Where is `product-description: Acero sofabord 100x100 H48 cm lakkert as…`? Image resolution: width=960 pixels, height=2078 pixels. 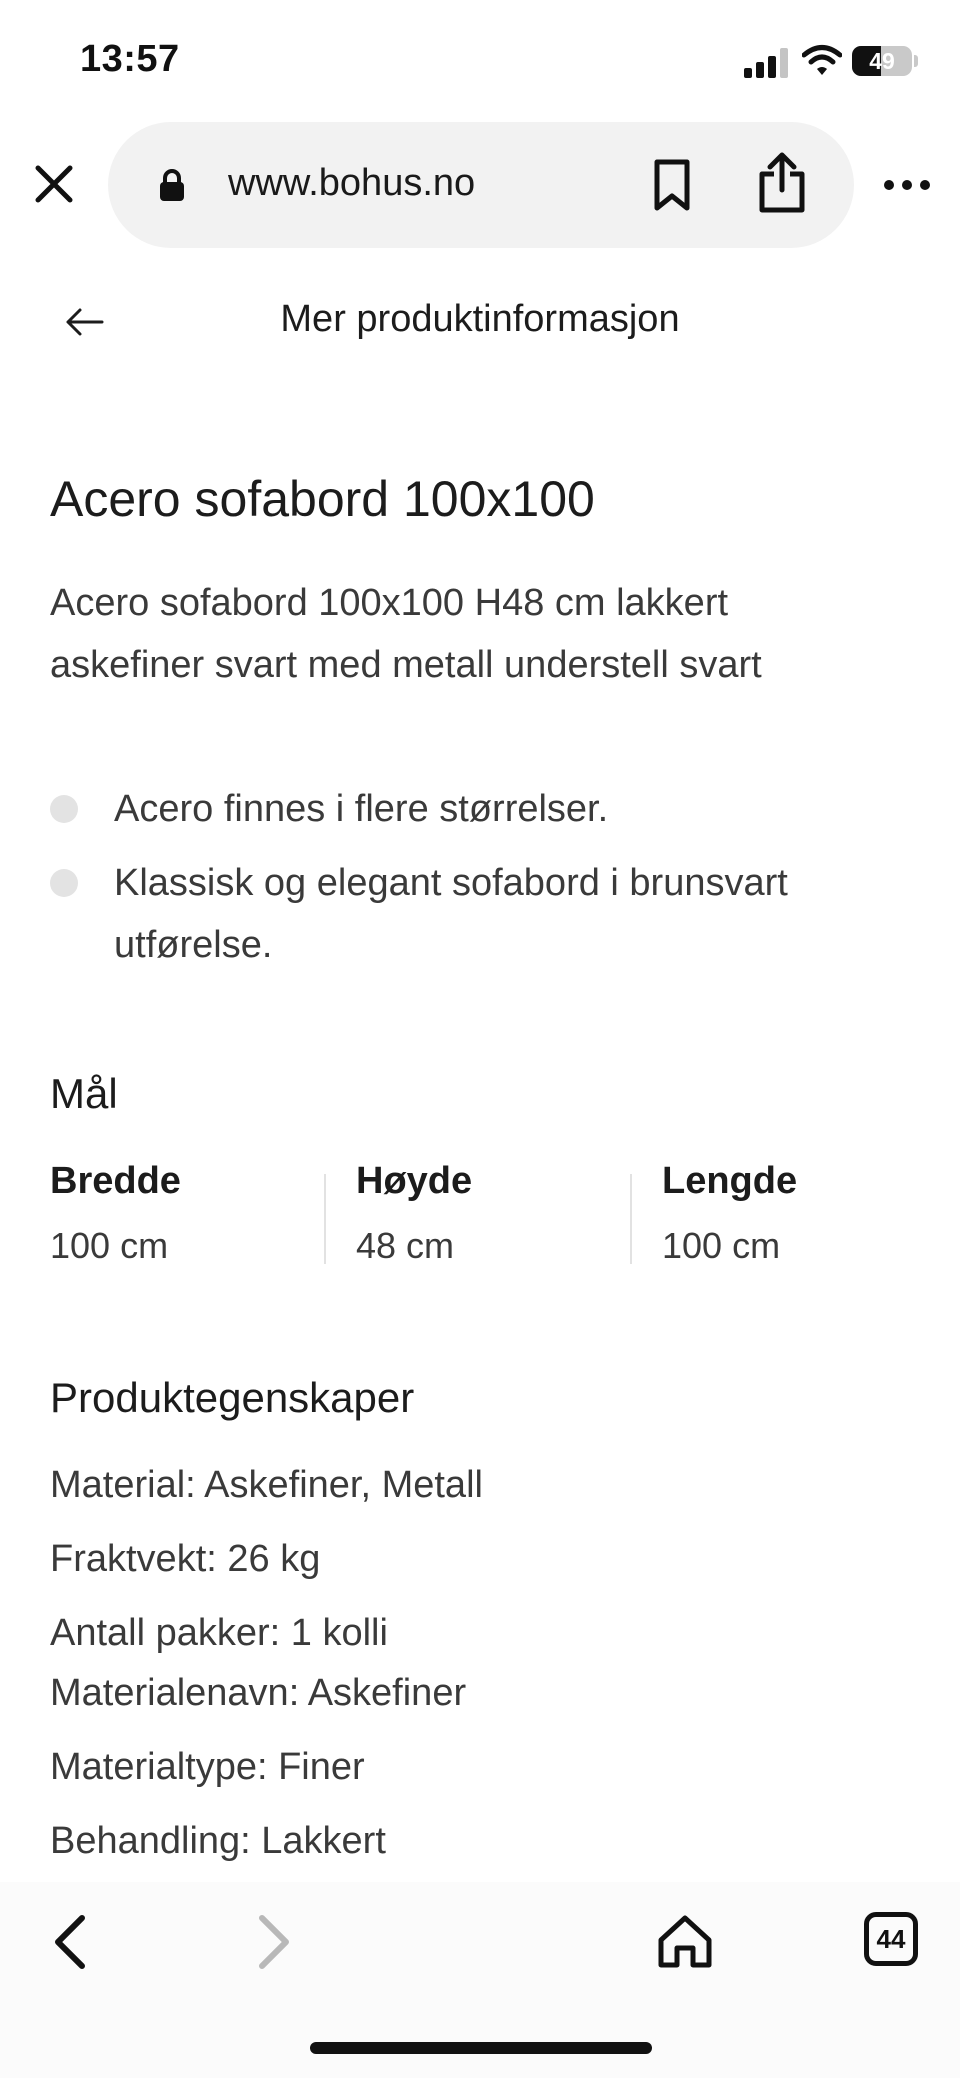
product-description: Acero sofabord 100x100 H48 cm lakkert as… is located at coordinates (406, 634).